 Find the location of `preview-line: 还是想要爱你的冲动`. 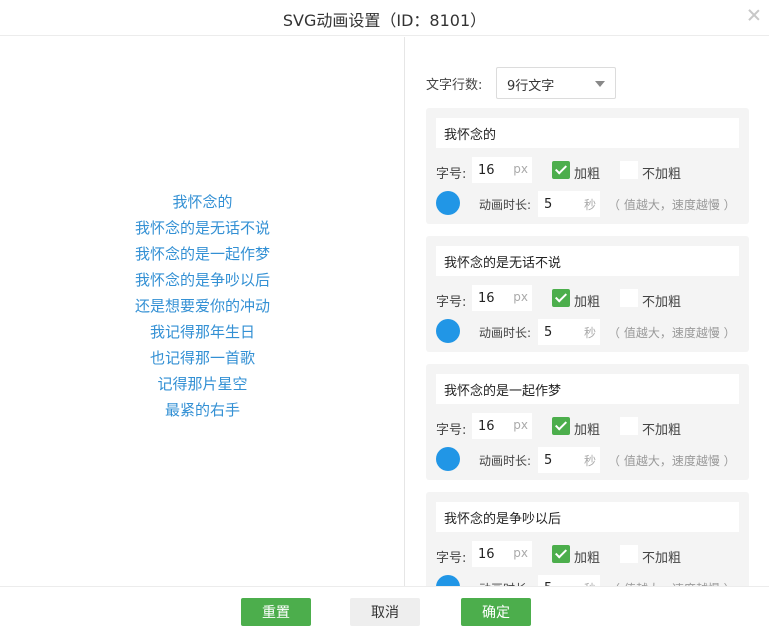

preview-line: 还是想要爱你的冲动 is located at coordinates (202, 306).